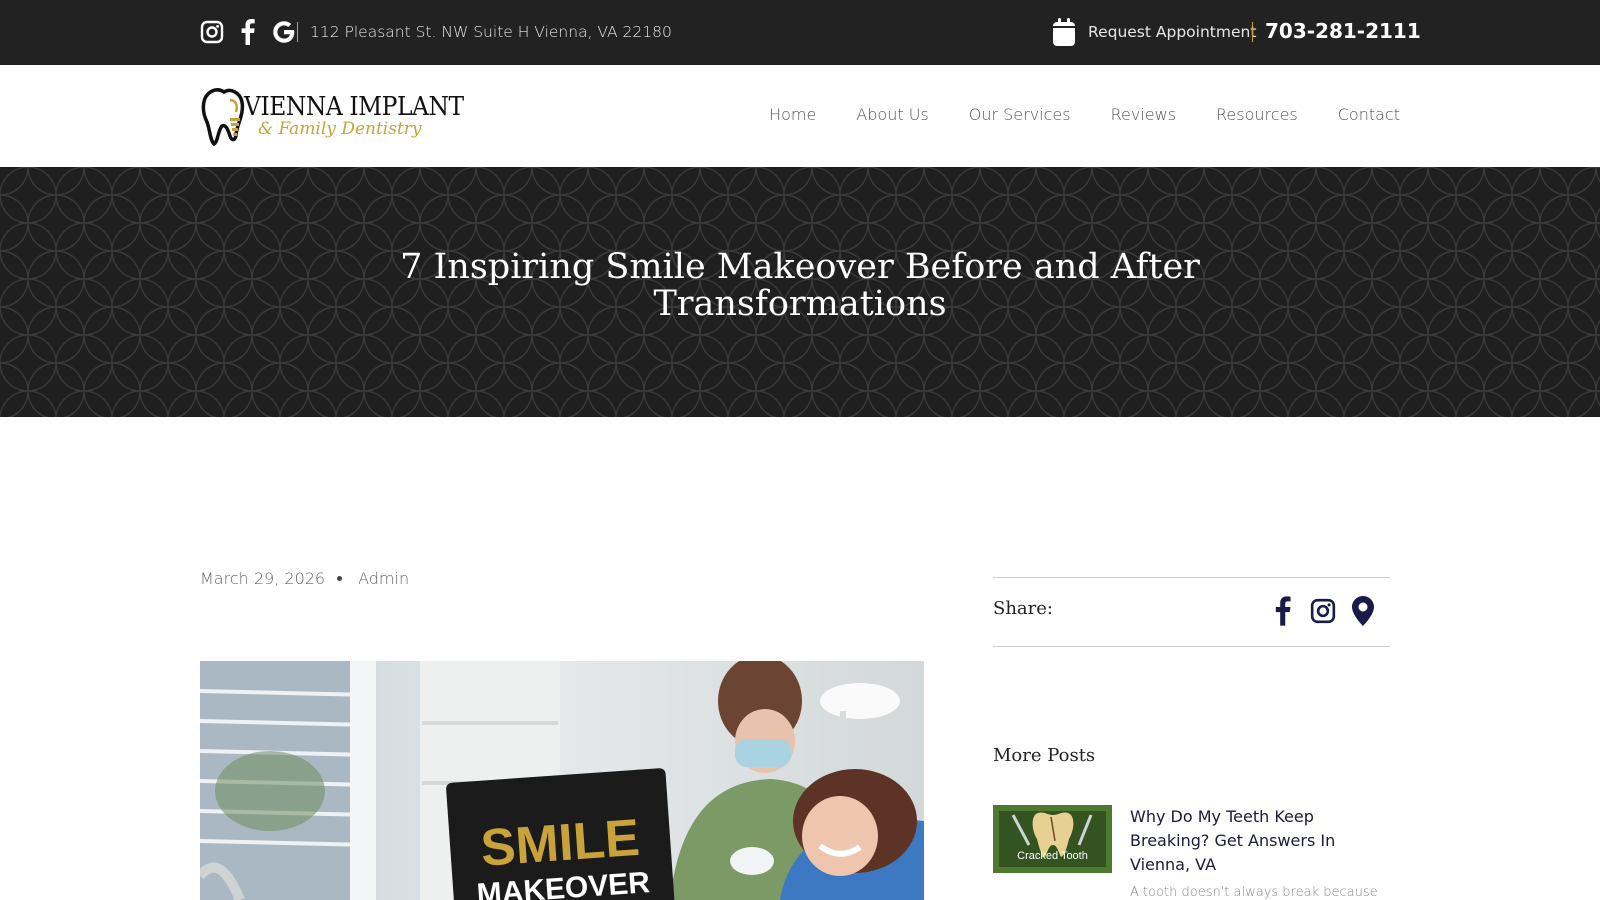 The image size is (1600, 900). What do you see at coordinates (792, 114) in the screenshot?
I see `nav-home: Home` at bounding box center [792, 114].